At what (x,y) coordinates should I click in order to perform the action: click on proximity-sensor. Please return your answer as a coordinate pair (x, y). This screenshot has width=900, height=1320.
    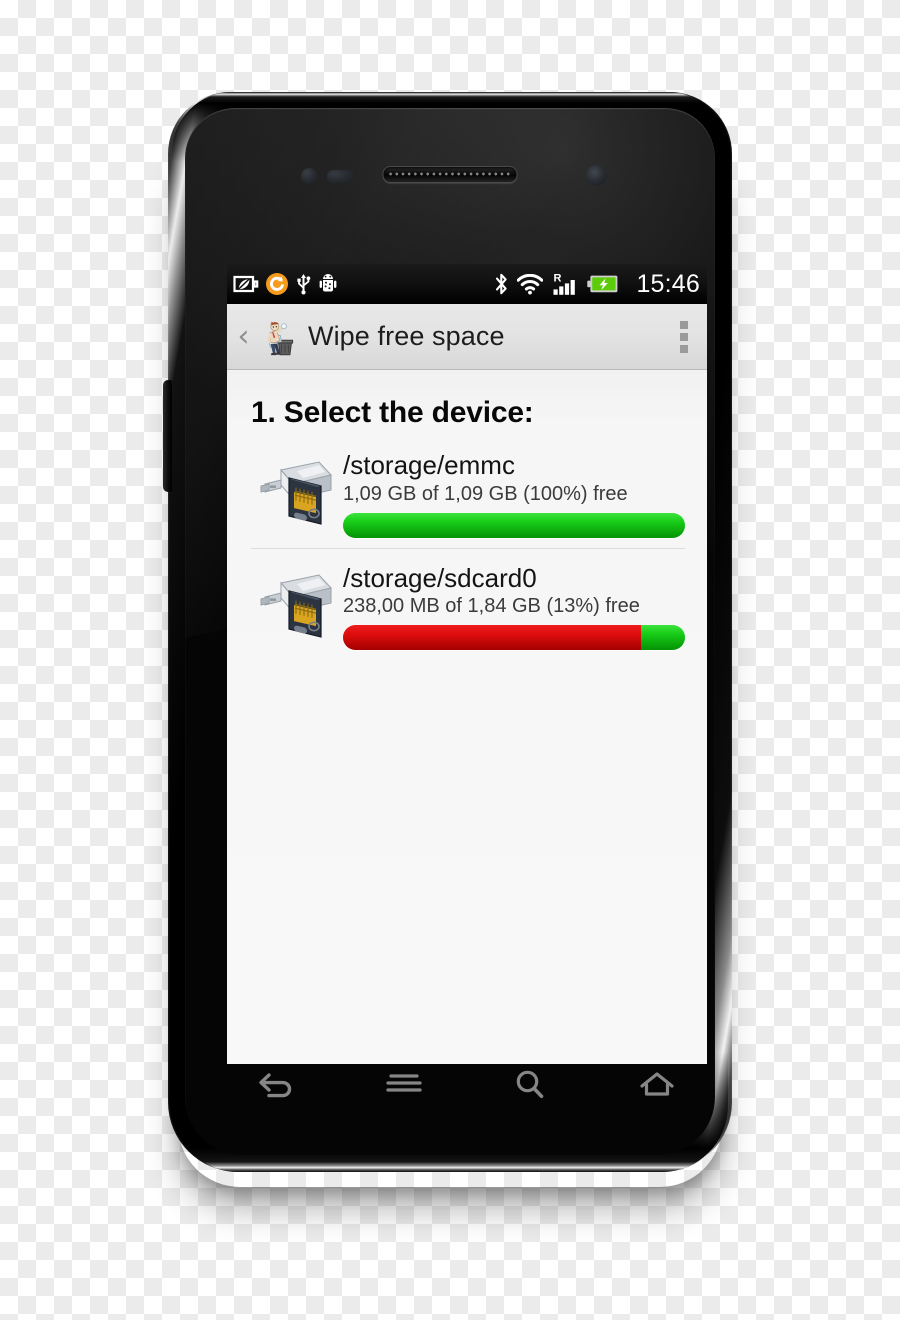
    Looking at the image, I should click on (309, 176).